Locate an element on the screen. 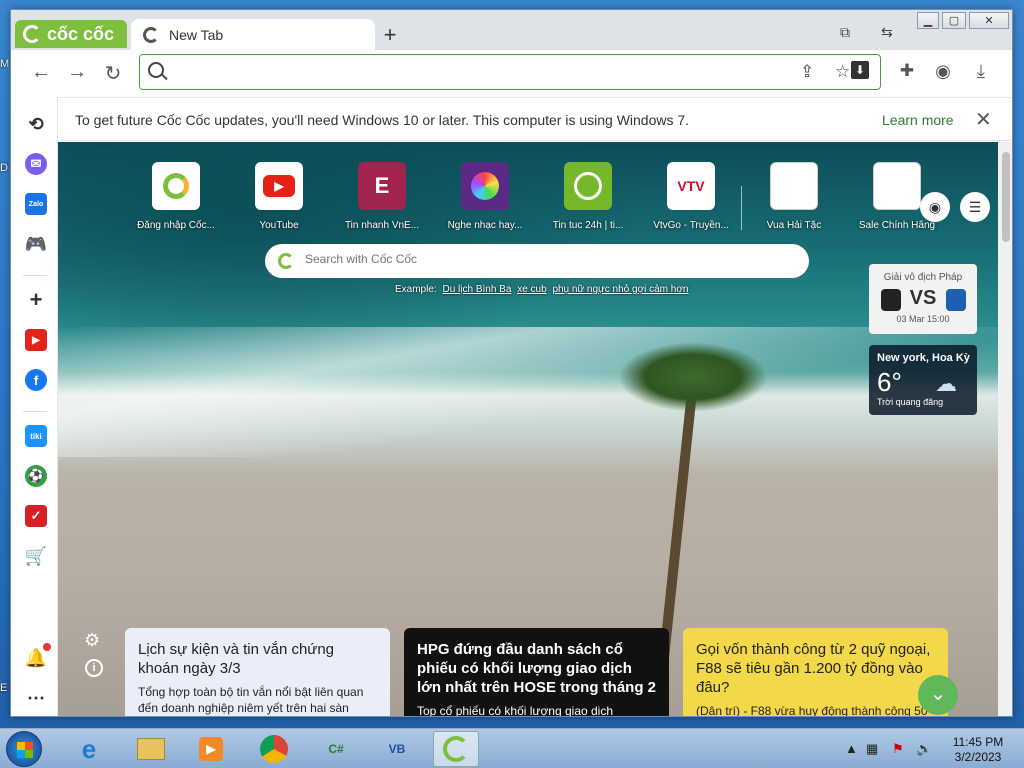 The height and width of the screenshot is (768, 1024). tiki-label: tiki is located at coordinates (36, 436).